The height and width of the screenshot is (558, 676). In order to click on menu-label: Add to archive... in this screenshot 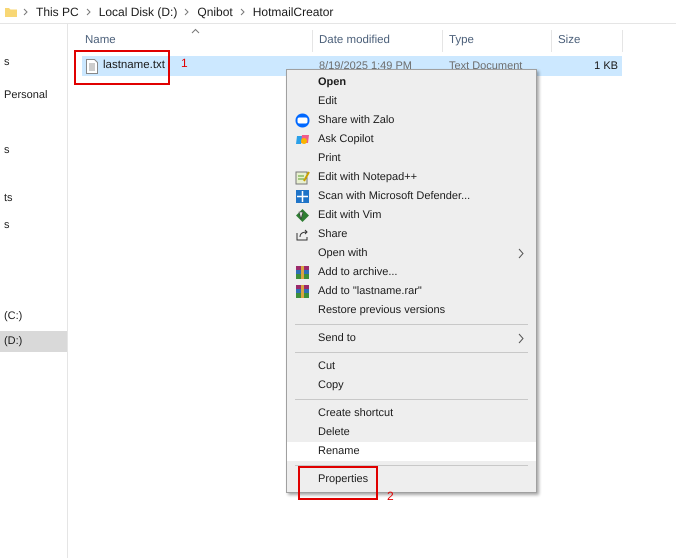, I will do `click(358, 272)`.